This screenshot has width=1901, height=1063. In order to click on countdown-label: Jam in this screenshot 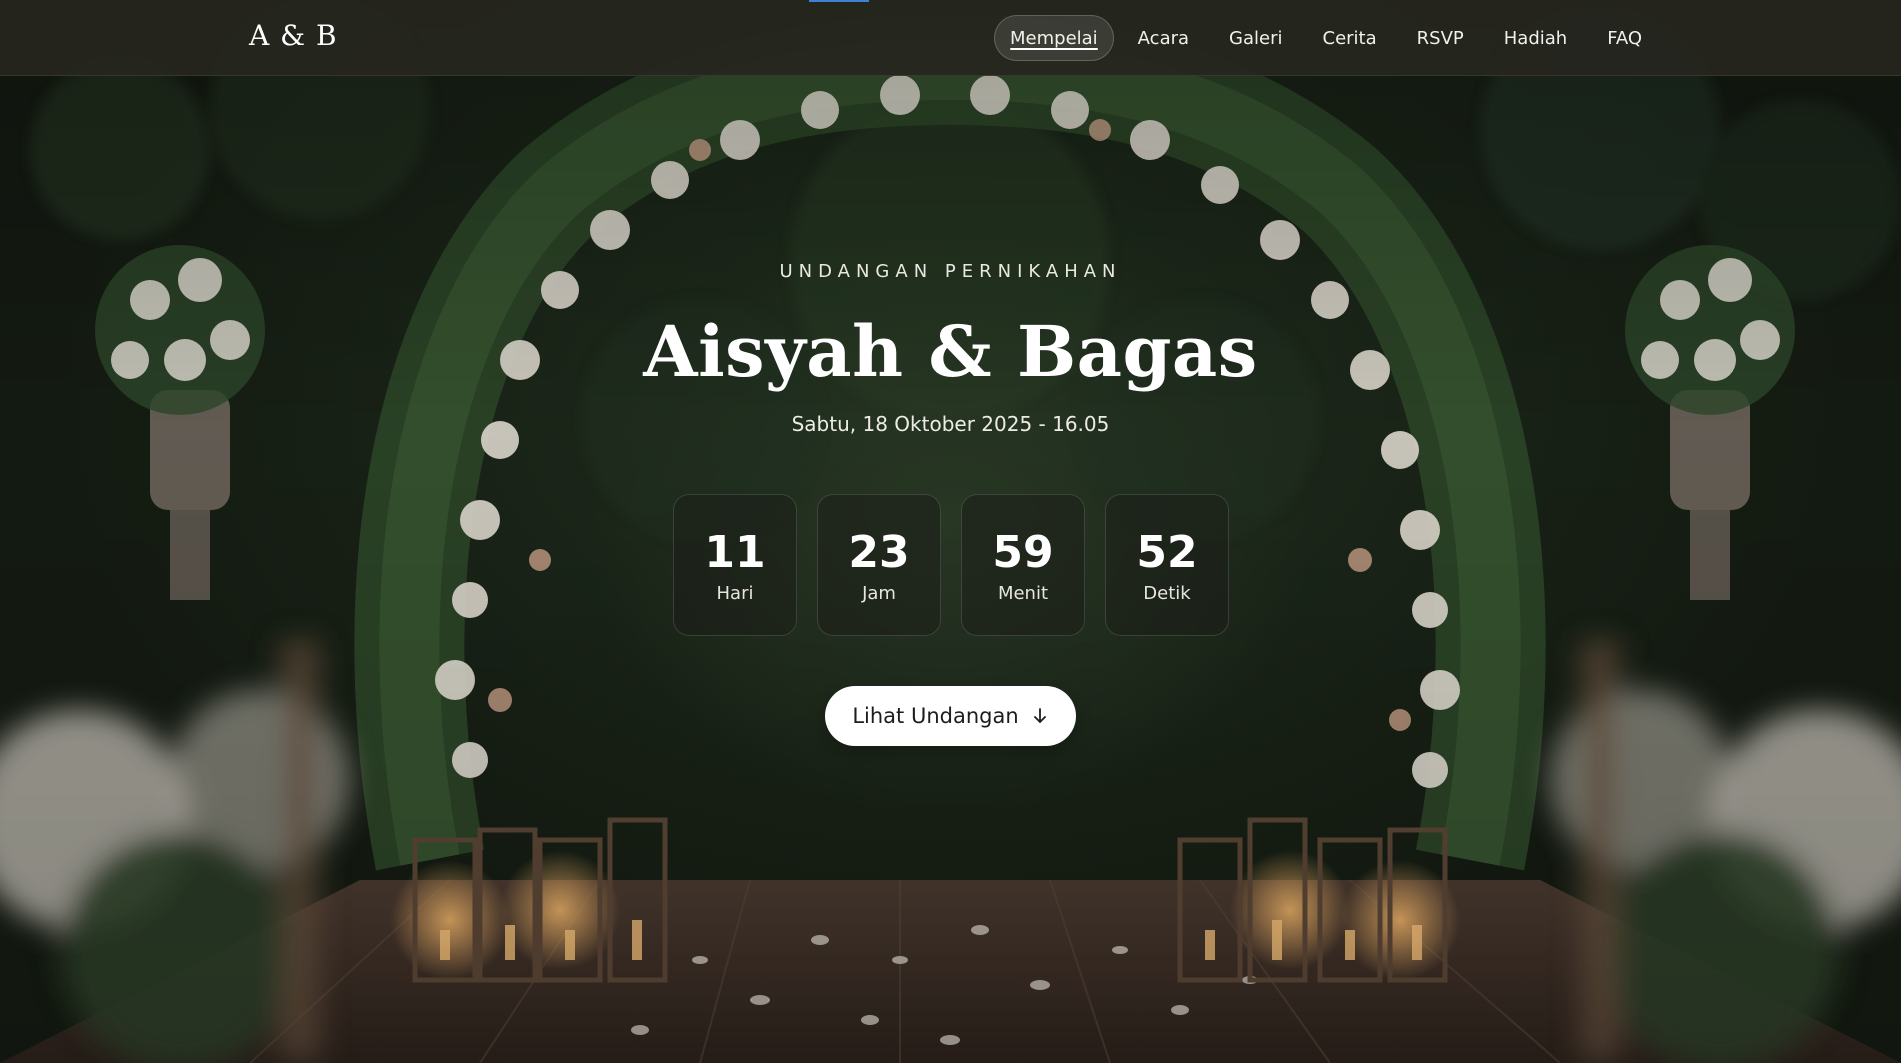, I will do `click(879, 593)`.